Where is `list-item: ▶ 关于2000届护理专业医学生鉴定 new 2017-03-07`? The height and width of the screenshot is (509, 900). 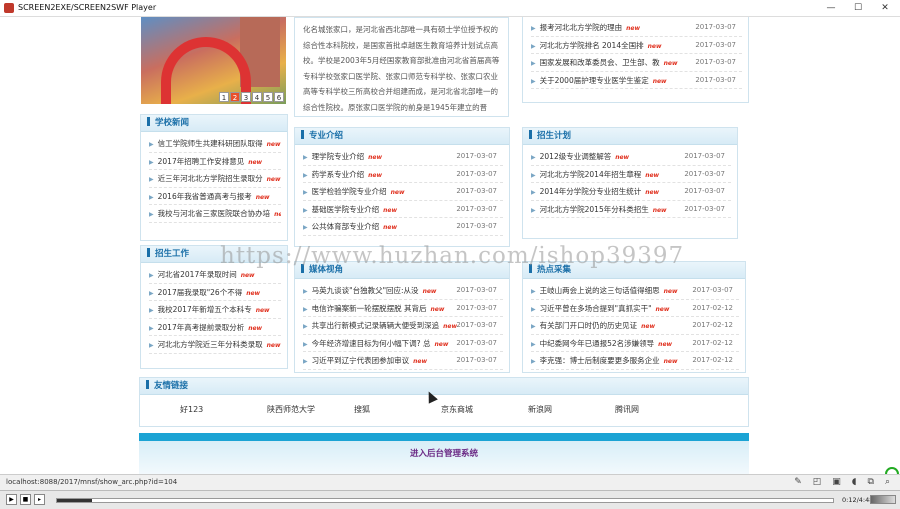
list-item: ▶ 关于2000届护理专业医学生鉴定 new 2017-03-07 is located at coordinates (636, 80).